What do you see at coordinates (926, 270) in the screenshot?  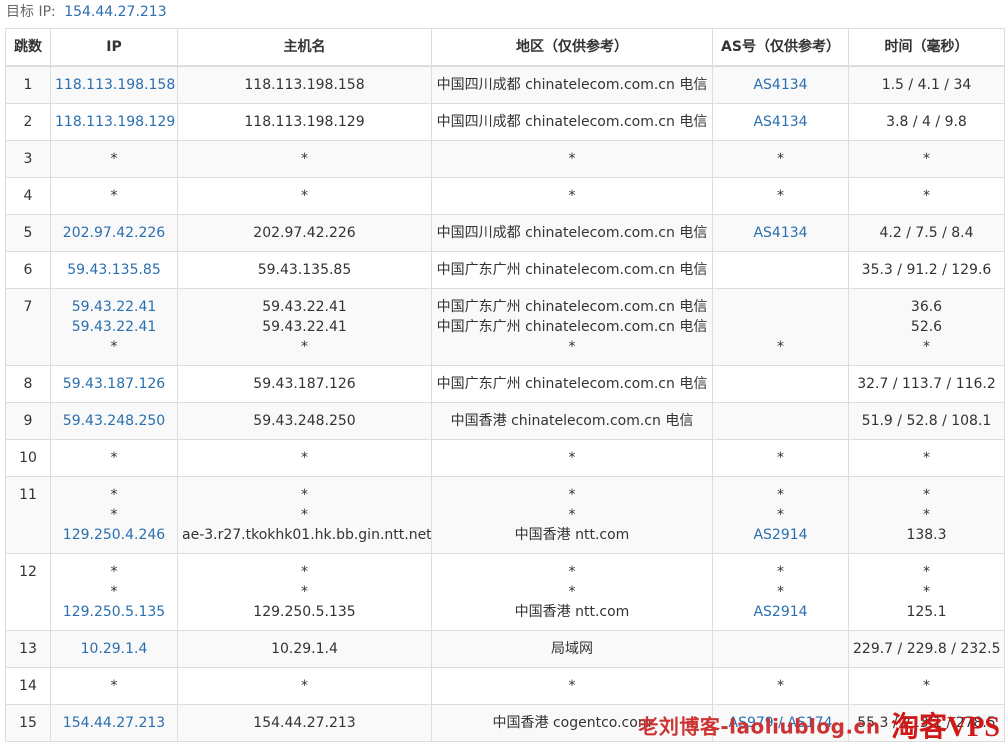 I see `time-value: 35.3 / 91.2 / 129.6` at bounding box center [926, 270].